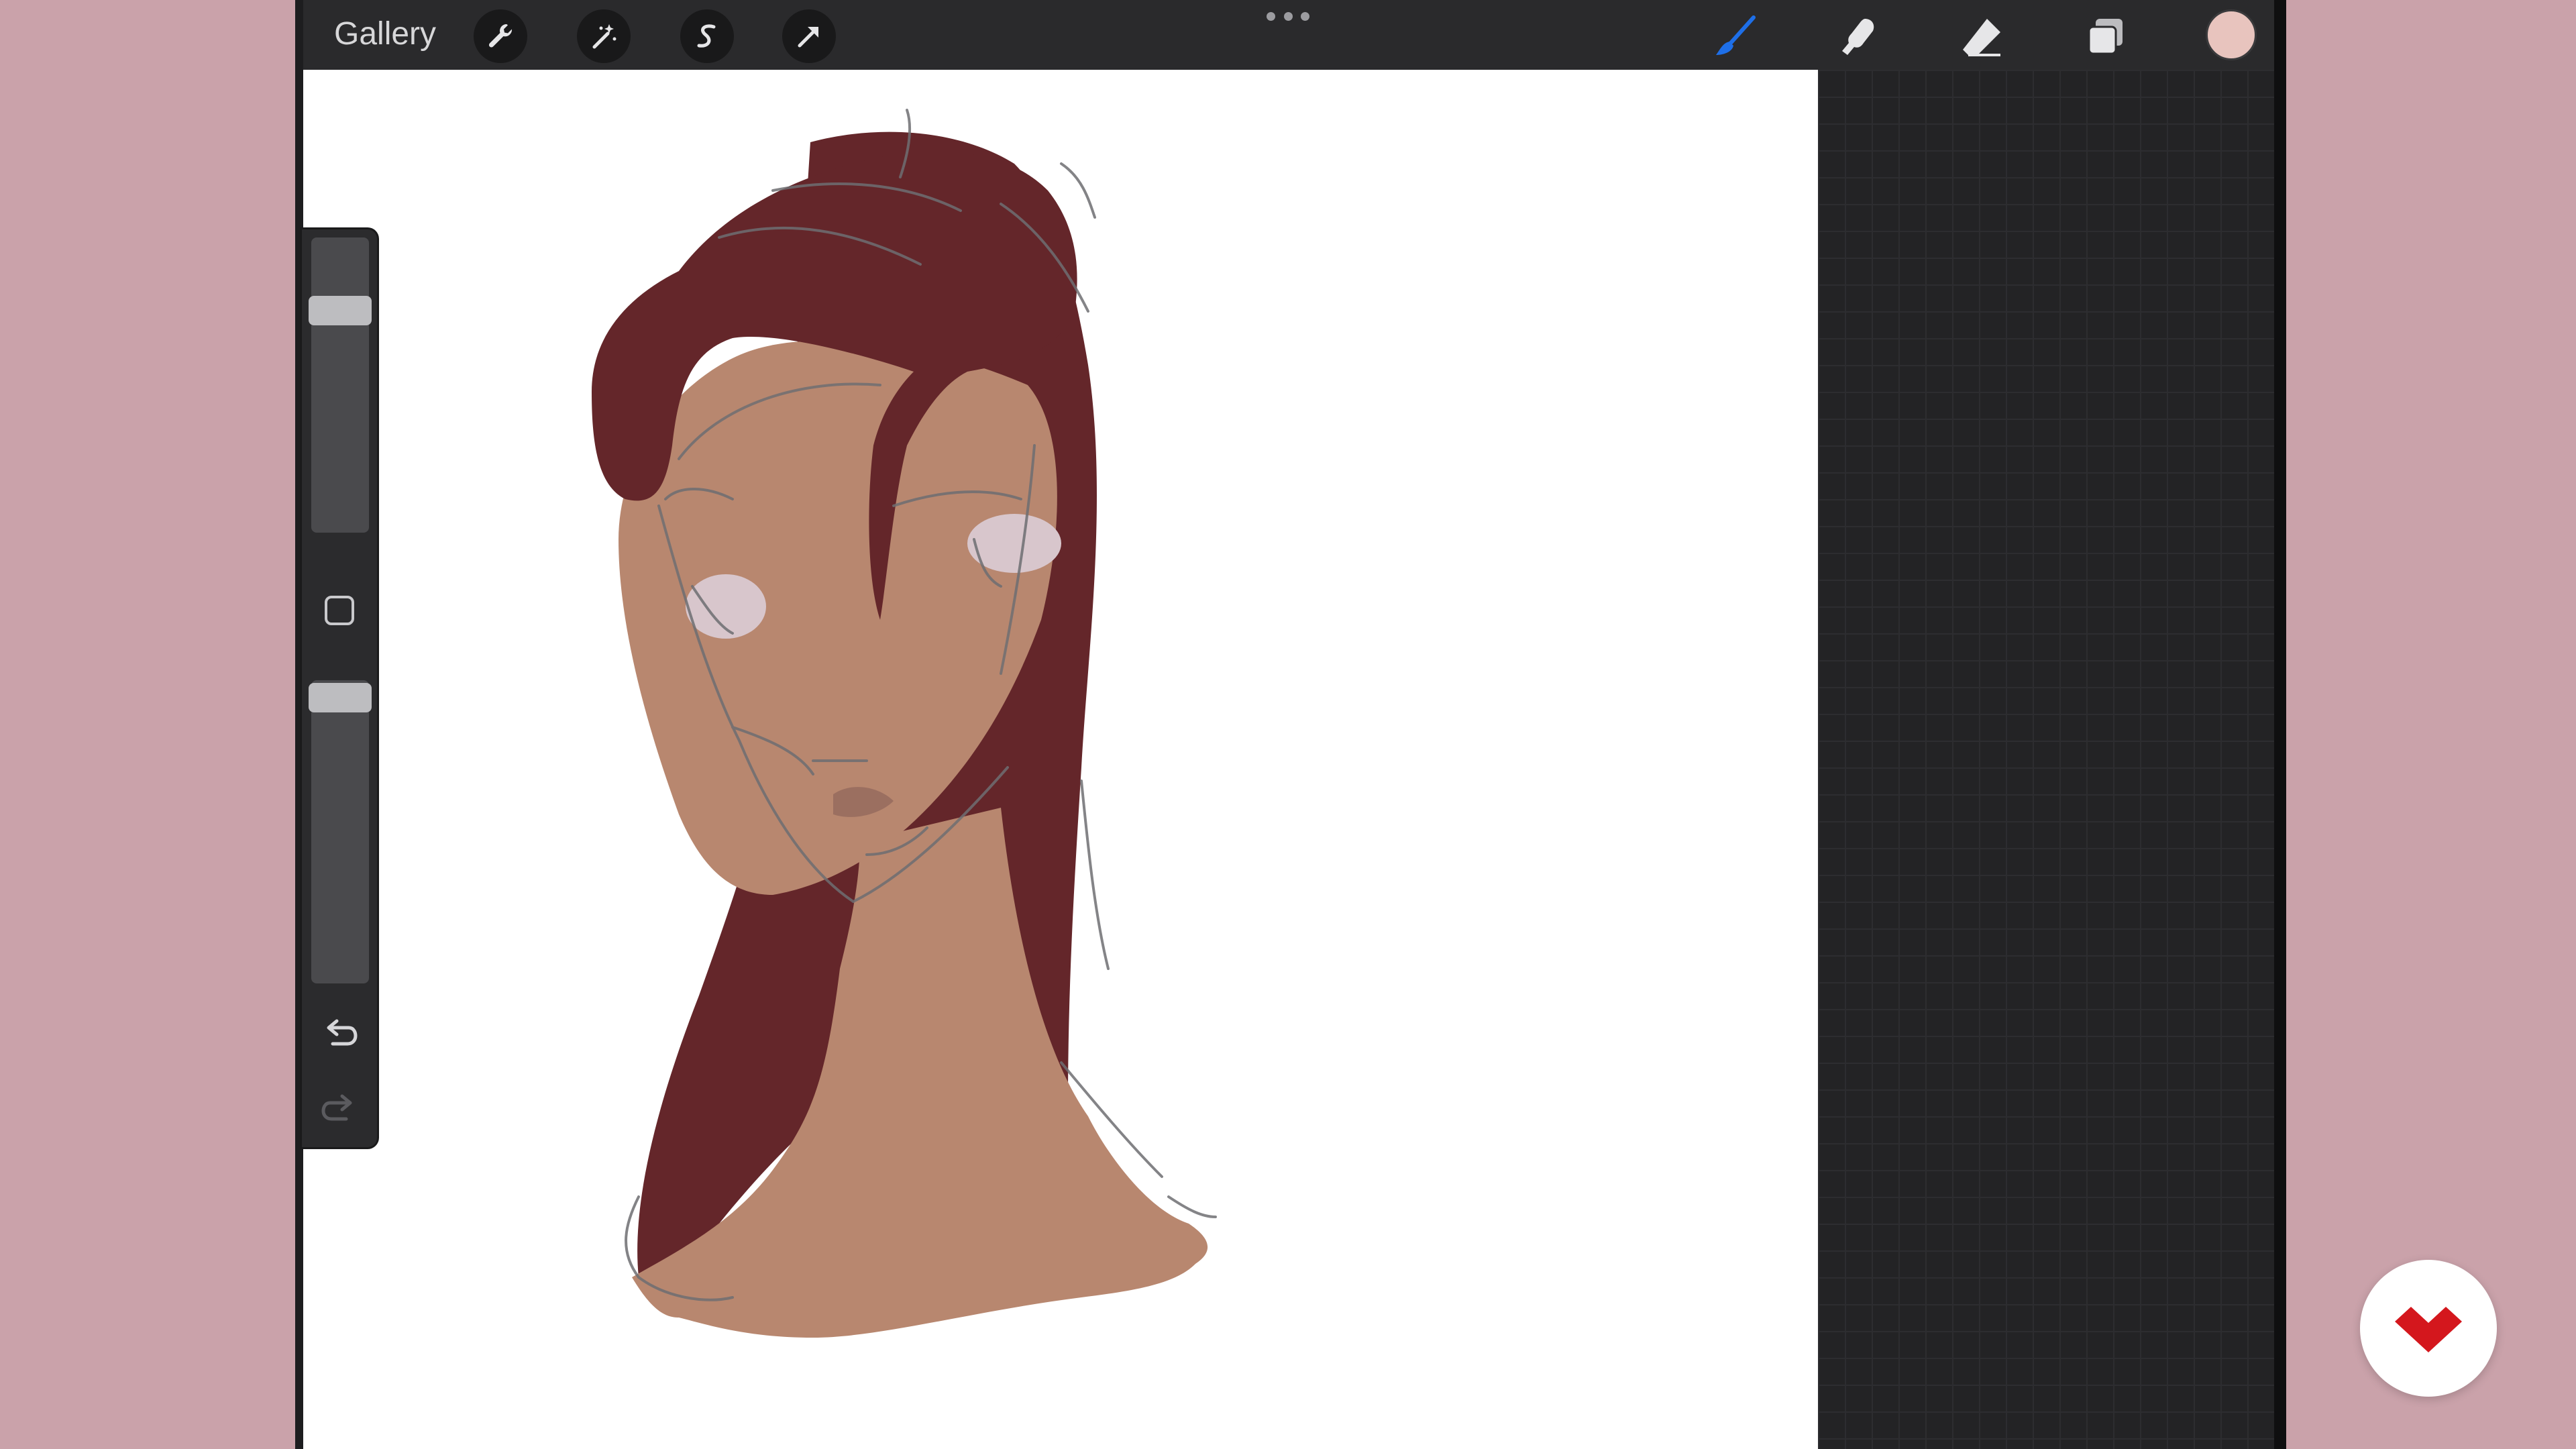  What do you see at coordinates (339, 1033) in the screenshot?
I see `undo-icon` at bounding box center [339, 1033].